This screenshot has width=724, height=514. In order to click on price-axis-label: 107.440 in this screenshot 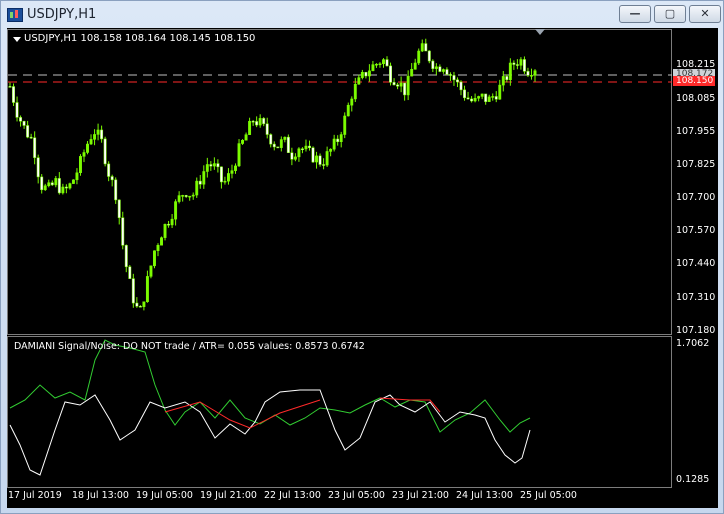, I will do `click(696, 263)`.